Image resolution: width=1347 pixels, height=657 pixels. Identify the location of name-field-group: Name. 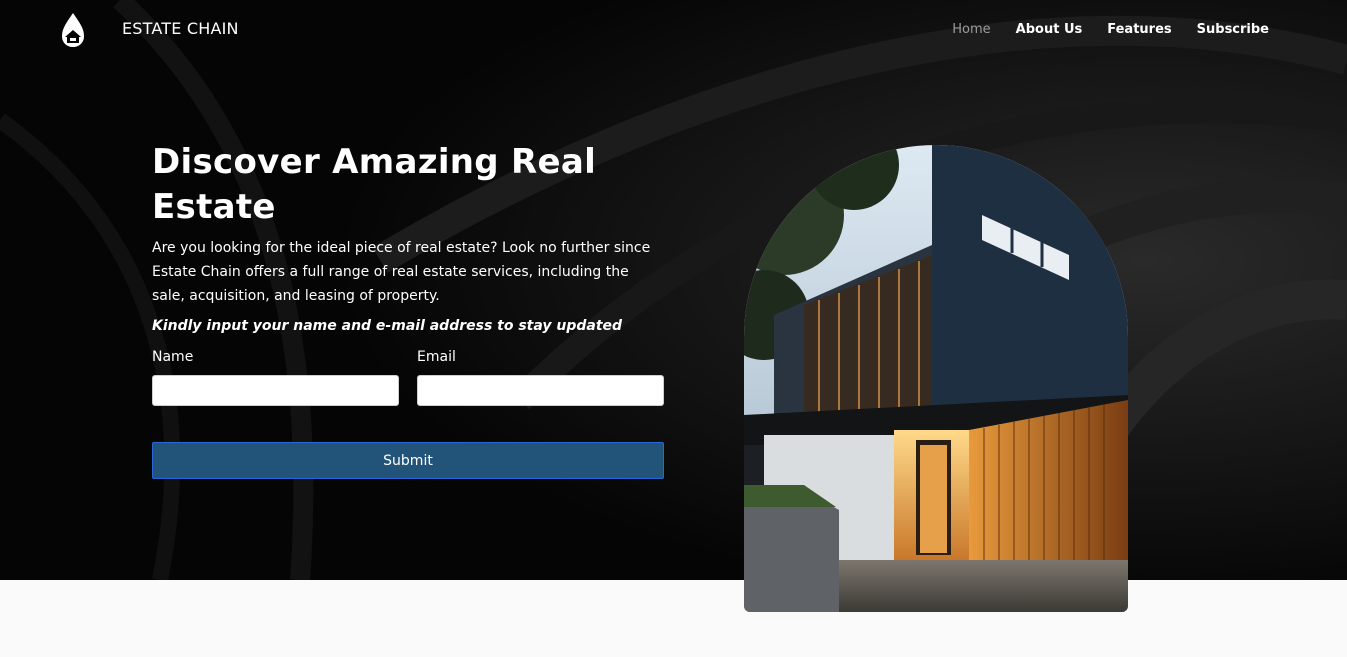
(275, 377).